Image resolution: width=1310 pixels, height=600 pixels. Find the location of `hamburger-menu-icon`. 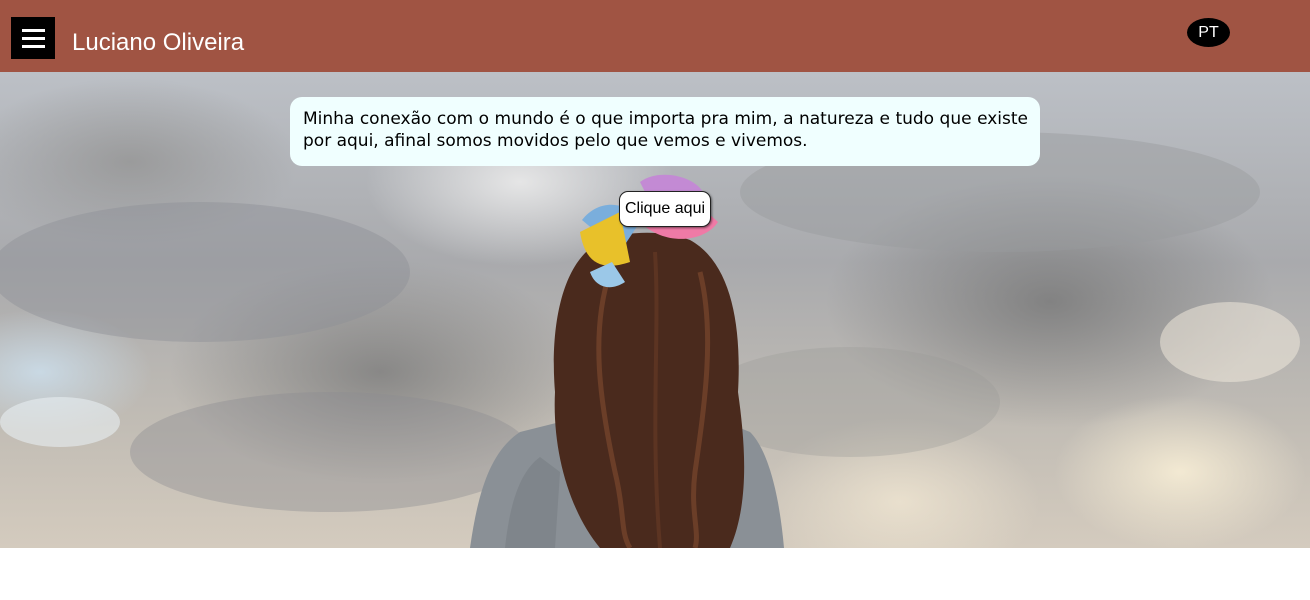

hamburger-menu-icon is located at coordinates (33, 38).